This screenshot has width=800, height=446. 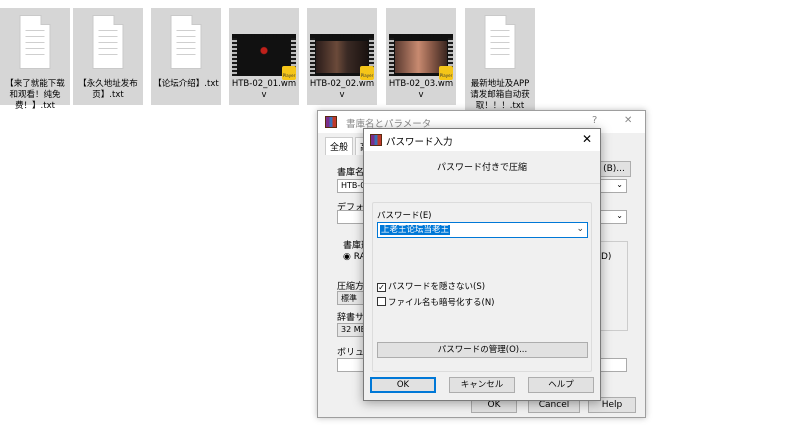 I want to click on password-dialog-subtitle: パスワード付きで圧縮, so click(x=481, y=168).